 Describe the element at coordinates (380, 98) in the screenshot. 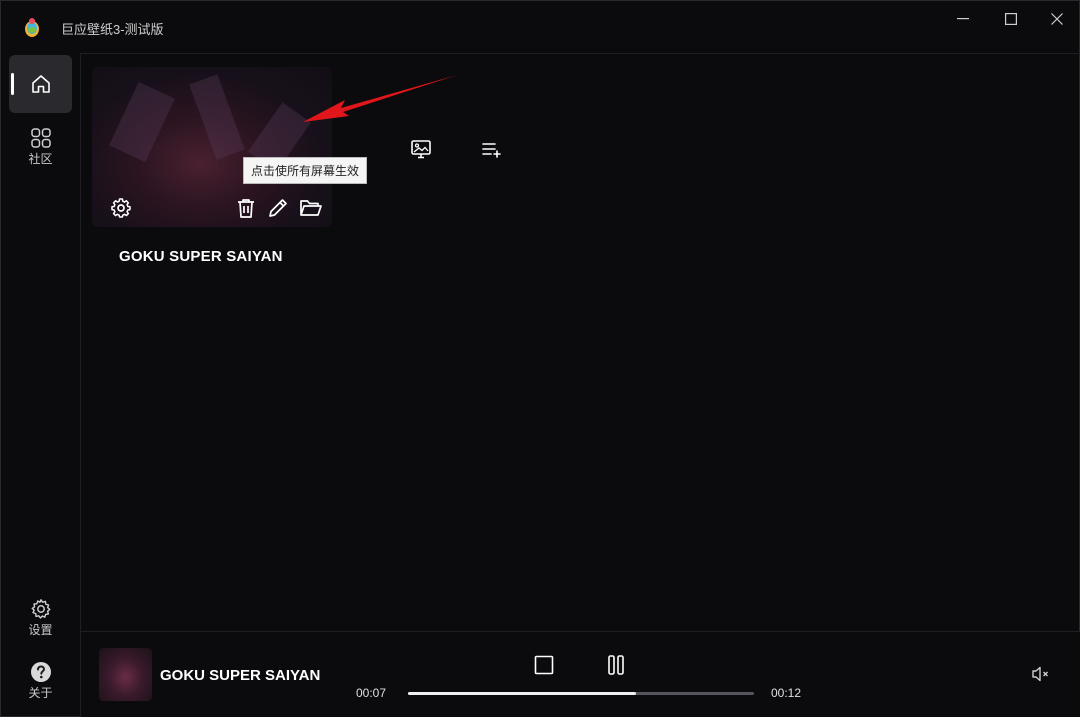

I see `annotation-arrow` at that location.